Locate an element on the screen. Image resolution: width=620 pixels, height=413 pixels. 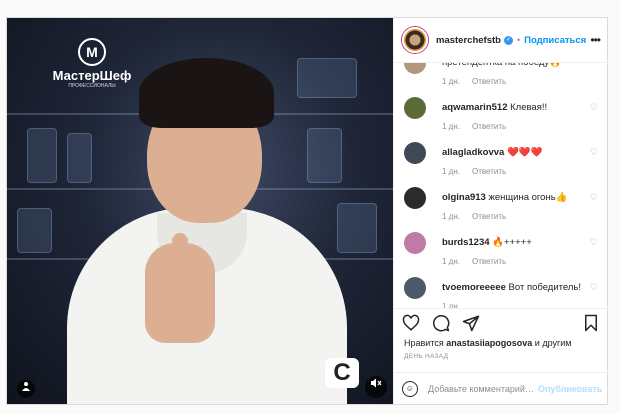
more-options-icon: ••• is located at coordinates (595, 40).